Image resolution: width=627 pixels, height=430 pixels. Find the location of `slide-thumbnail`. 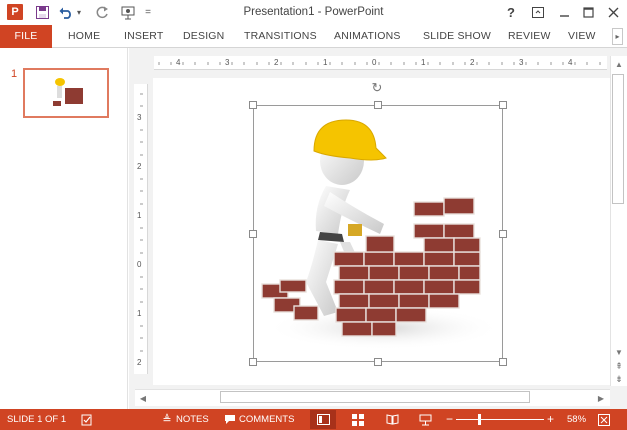

slide-thumbnail is located at coordinates (66, 93).